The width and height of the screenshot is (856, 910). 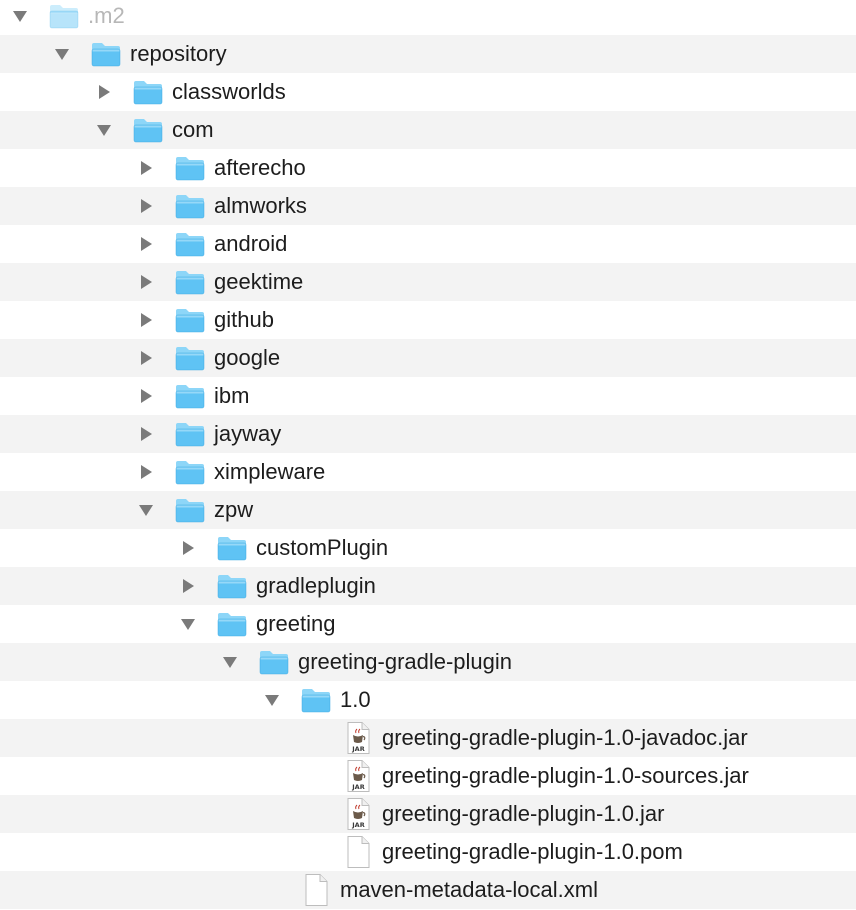 What do you see at coordinates (565, 737) in the screenshot?
I see `item-label: greeting-gradle-plugin-1.0-javadoc.jar` at bounding box center [565, 737].